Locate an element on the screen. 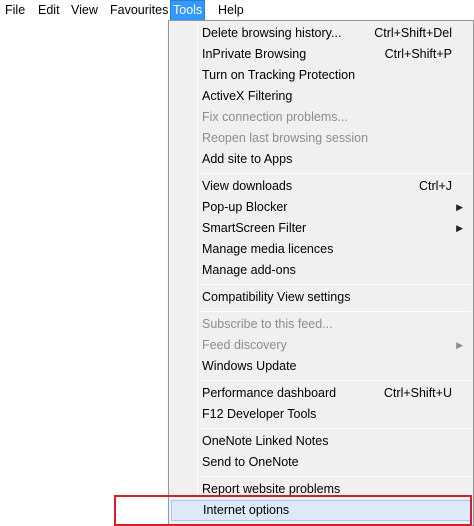 The width and height of the screenshot is (474, 526). menu-bar: File Edit View Favourites Tools Help is located at coordinates (237, 10).